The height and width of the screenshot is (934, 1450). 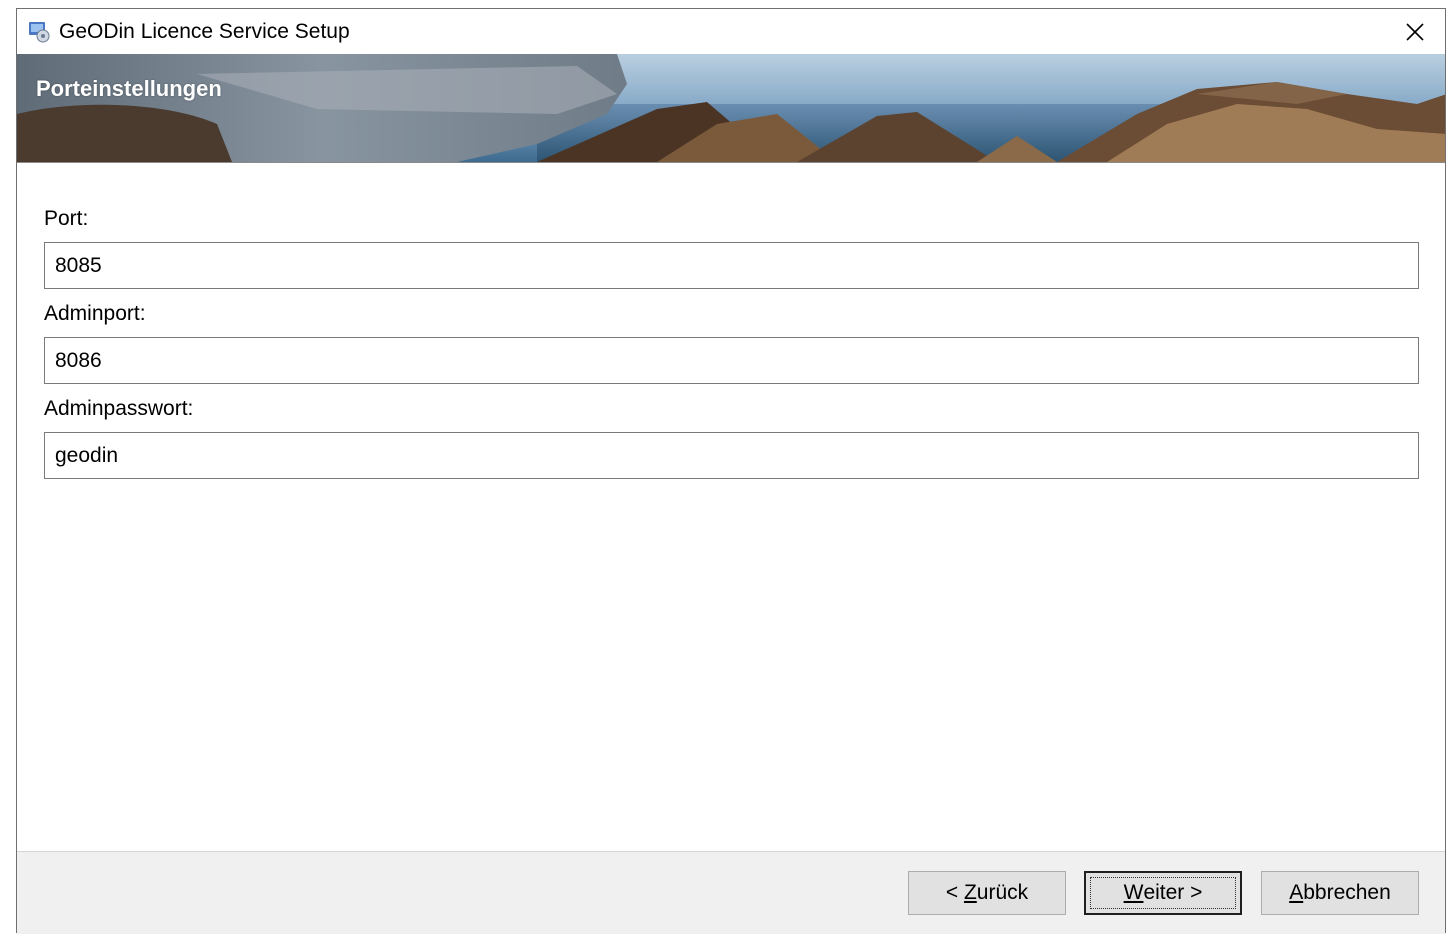 I want to click on button-bar: < Zurück Weiter > Abbrechen, so click(x=731, y=892).